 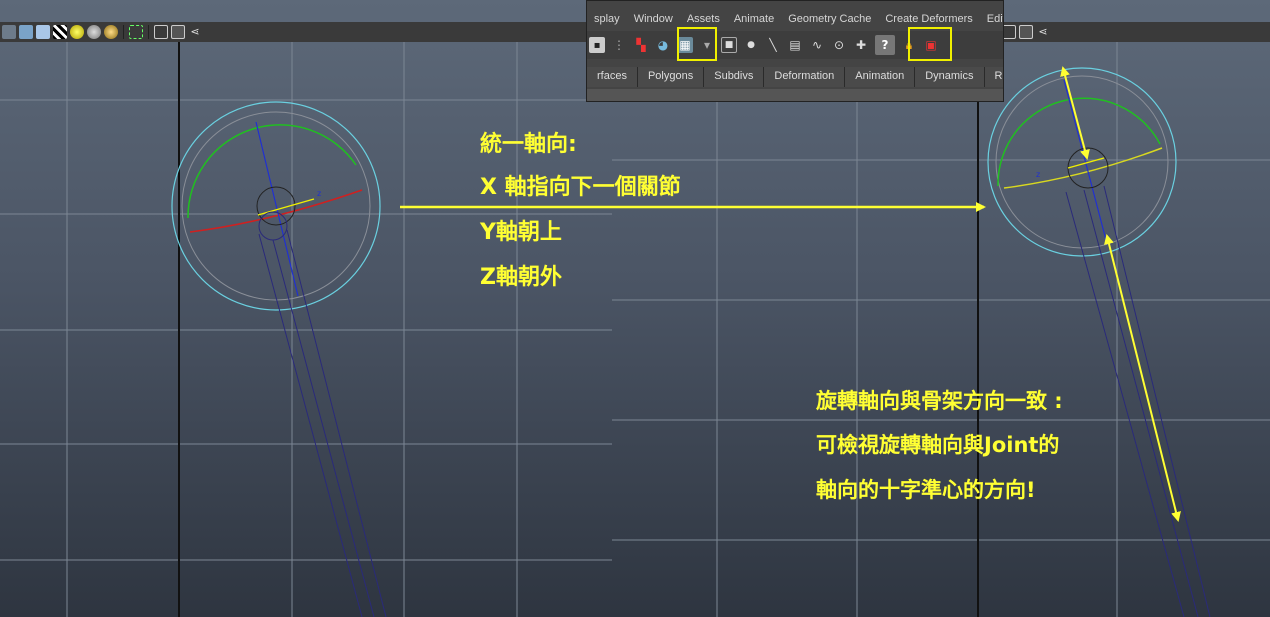 I want to click on shaded-cube-icon, so click(x=43, y=32).